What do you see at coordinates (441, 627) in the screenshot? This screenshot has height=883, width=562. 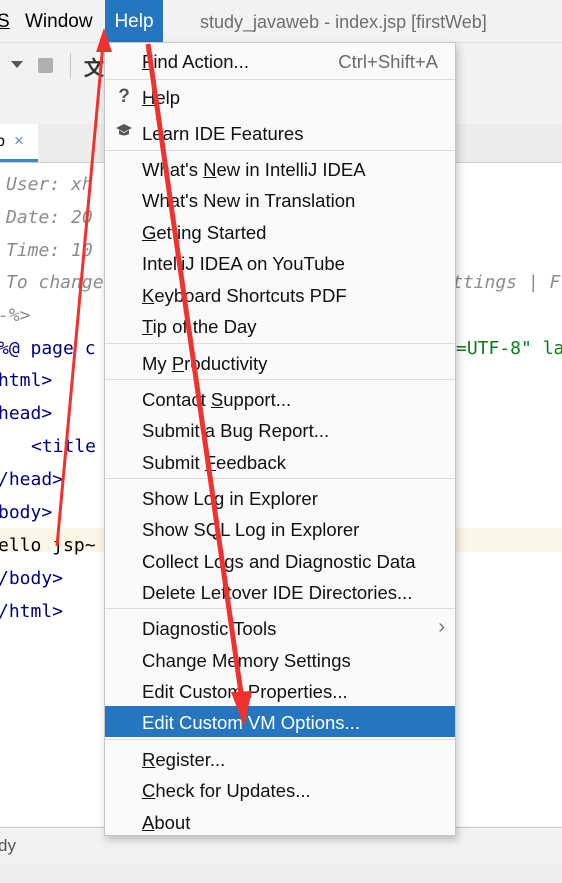 I see `chevron-right-icon: ›` at bounding box center [441, 627].